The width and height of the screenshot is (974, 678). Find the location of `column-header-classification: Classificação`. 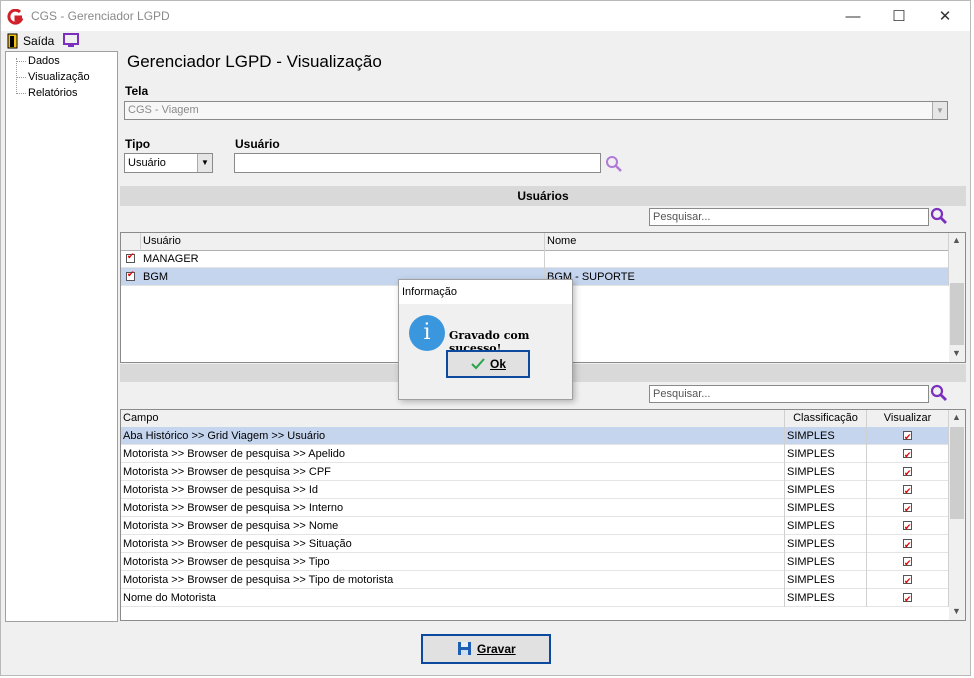

column-header-classification: Classificação is located at coordinates (826, 419).